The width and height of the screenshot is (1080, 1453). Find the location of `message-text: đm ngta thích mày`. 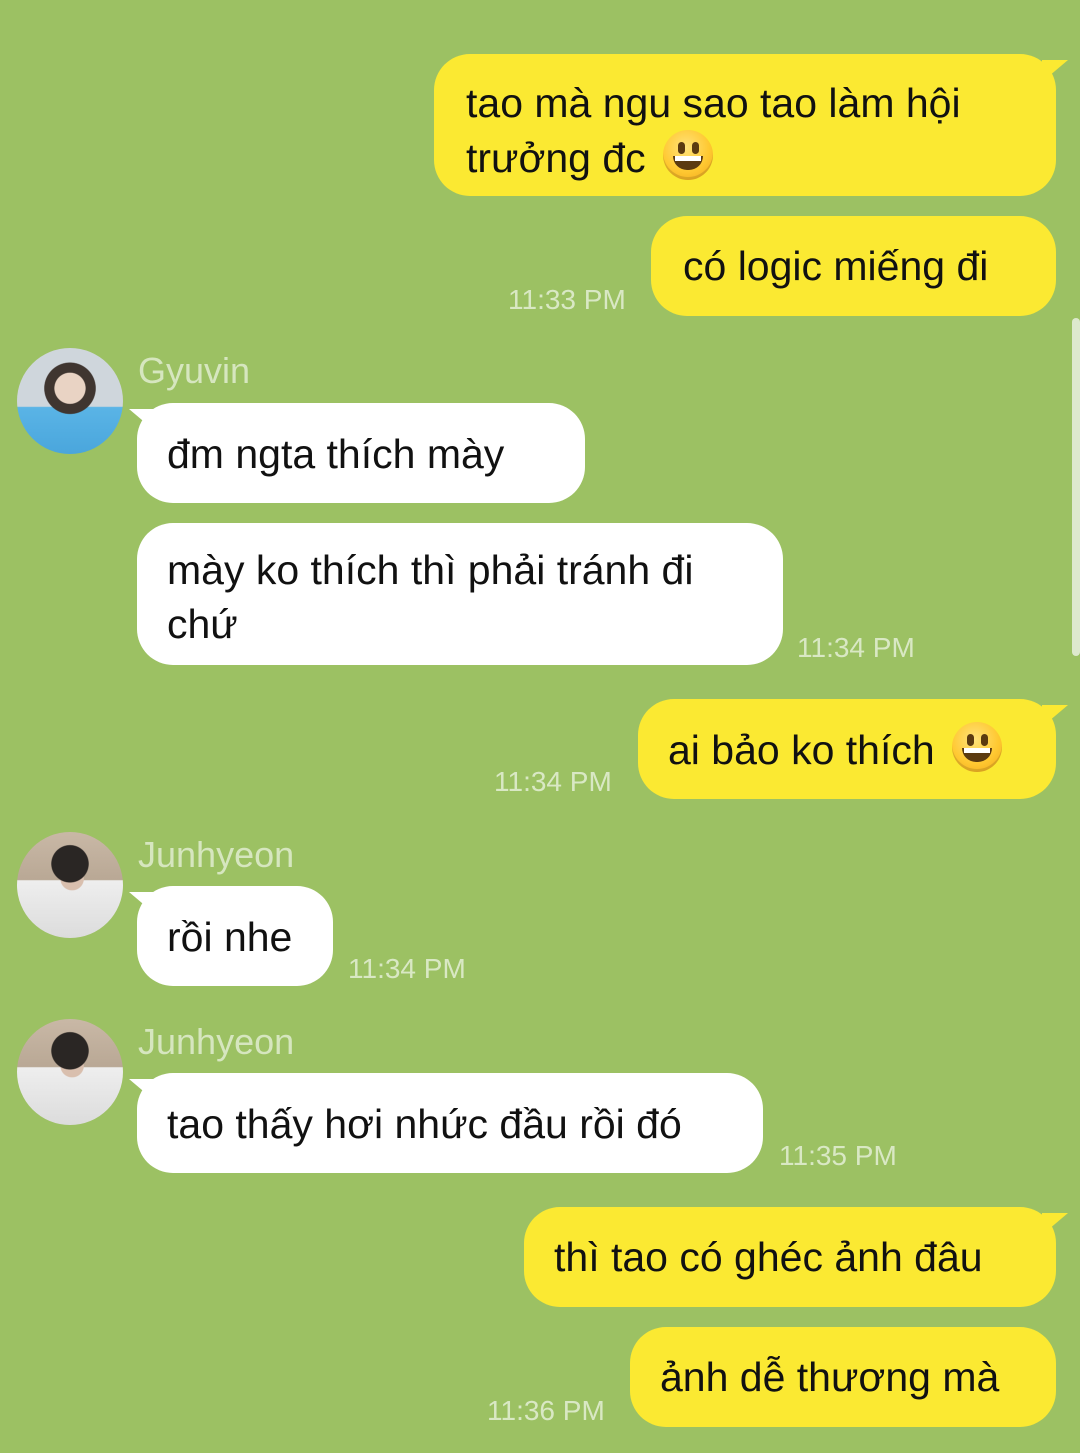

message-text: đm ngta thích mày is located at coordinates (336, 454).